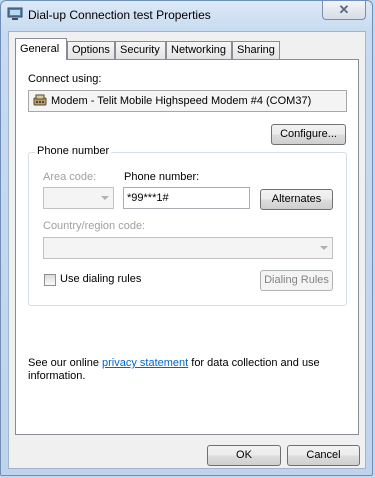  Describe the element at coordinates (199, 50) in the screenshot. I see `tab-networking: Networking` at that location.